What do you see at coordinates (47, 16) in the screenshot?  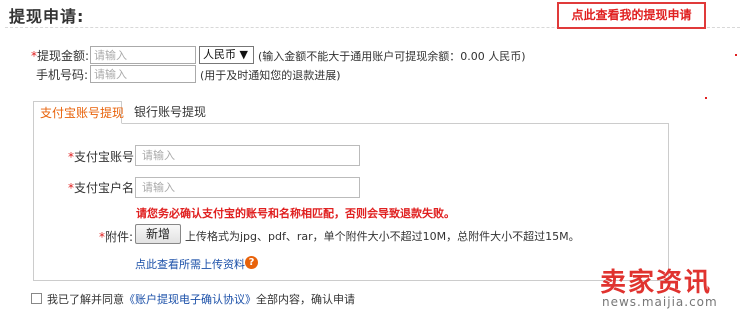 I see `page-title: 提现申请:` at bounding box center [47, 16].